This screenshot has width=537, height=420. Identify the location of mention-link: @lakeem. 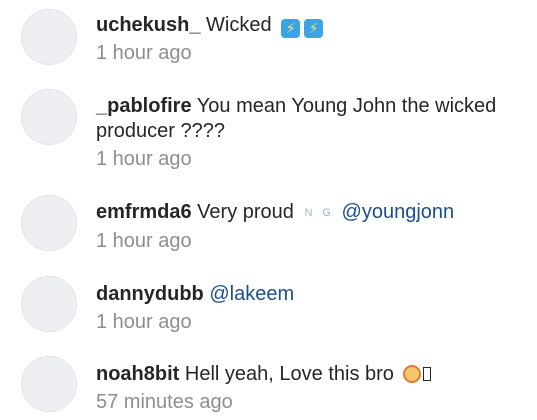
(251, 294).